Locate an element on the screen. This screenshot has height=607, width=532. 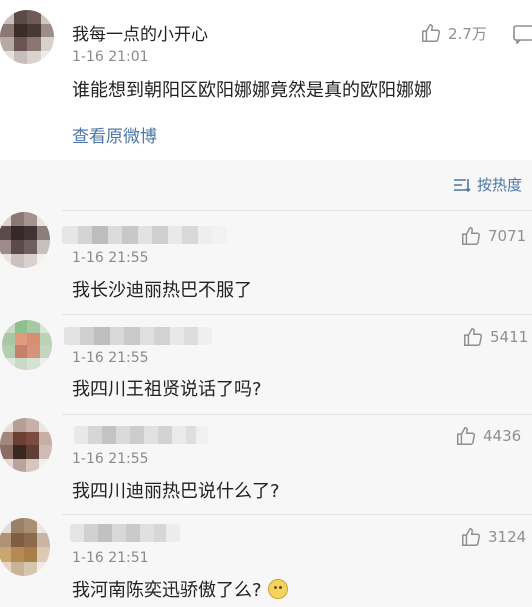
post-like-button: 2.7万 is located at coordinates (453, 33).